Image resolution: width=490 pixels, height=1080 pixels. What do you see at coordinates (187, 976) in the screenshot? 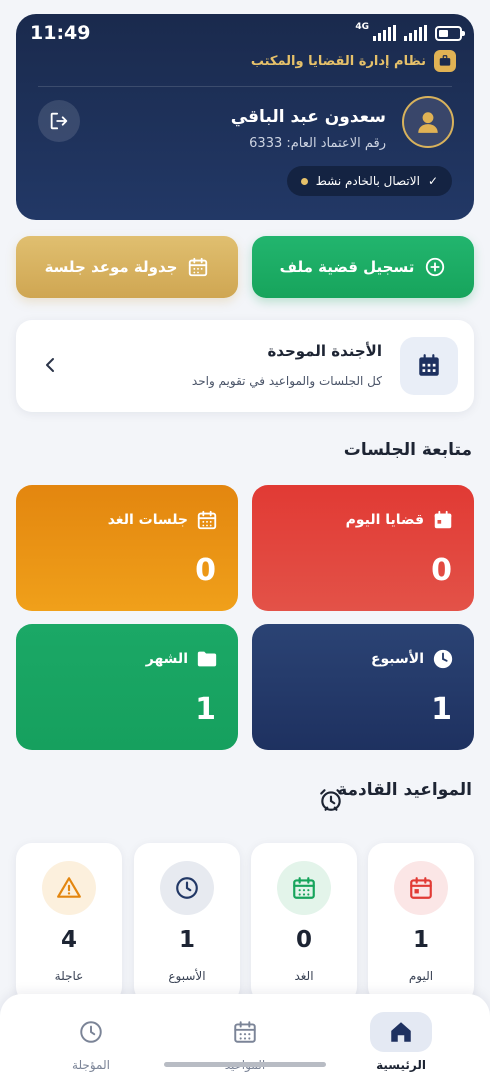
I see `upcoming-week-label: الأسبوع` at bounding box center [187, 976].